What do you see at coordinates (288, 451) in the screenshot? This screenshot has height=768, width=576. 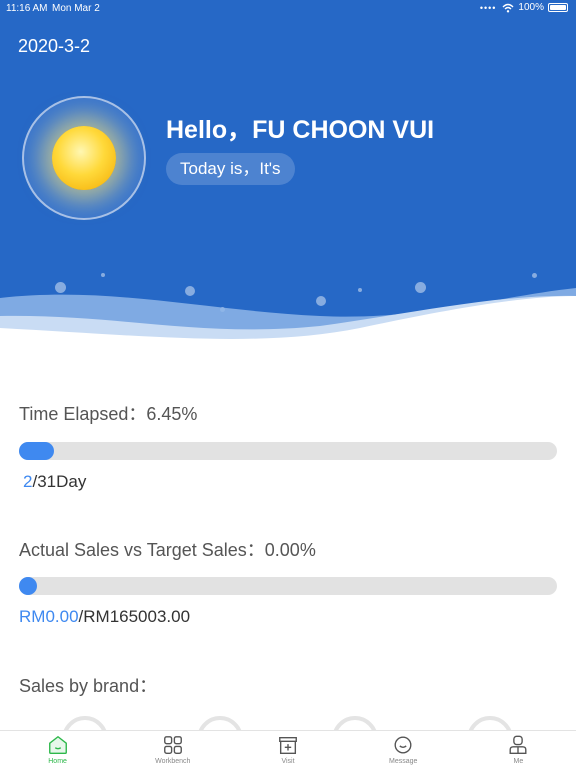 I see `time-elapsed-progress` at bounding box center [288, 451].